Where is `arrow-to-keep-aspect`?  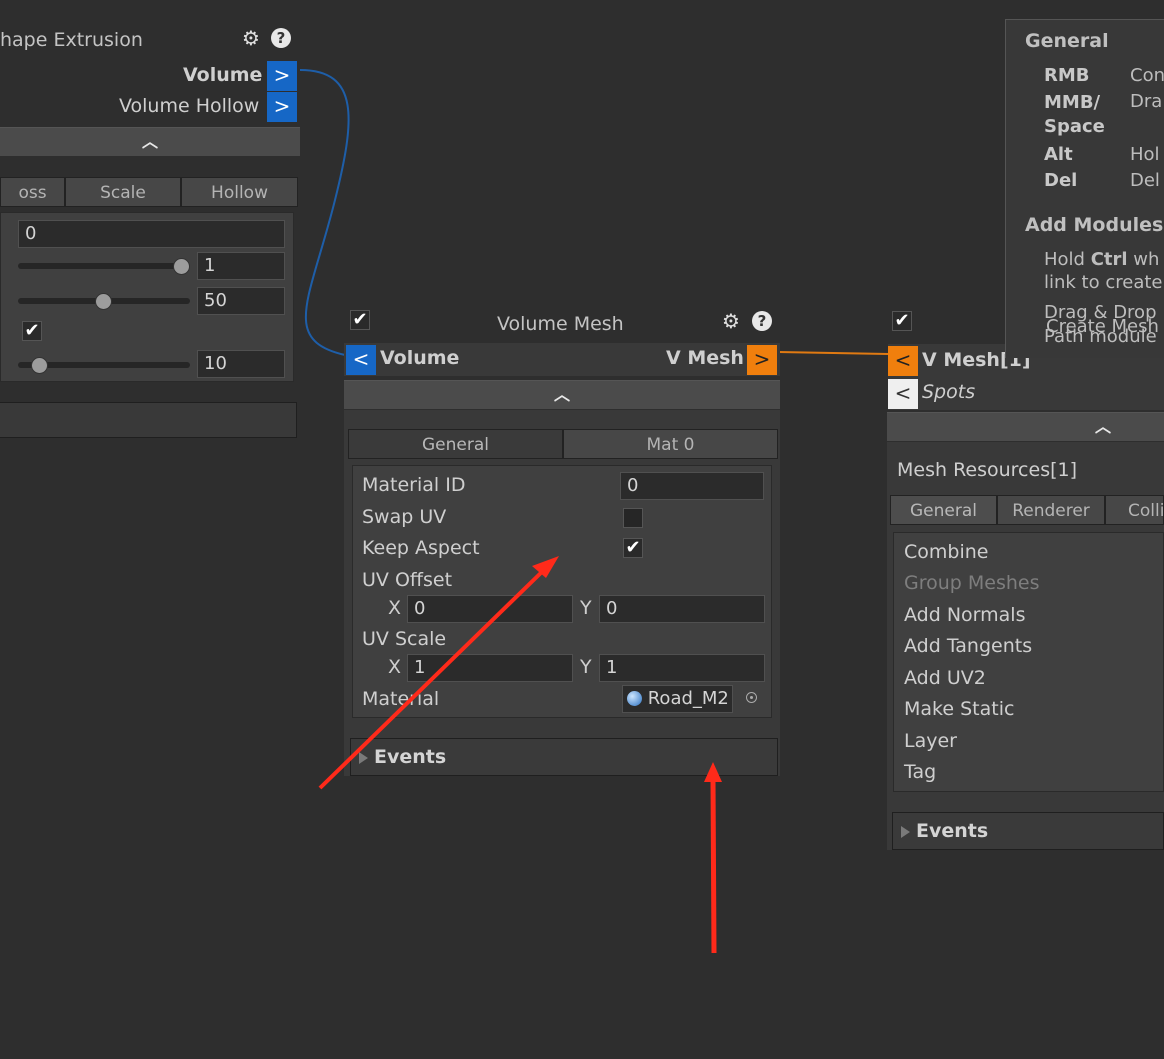
arrow-to-keep-aspect is located at coordinates (434, 677).